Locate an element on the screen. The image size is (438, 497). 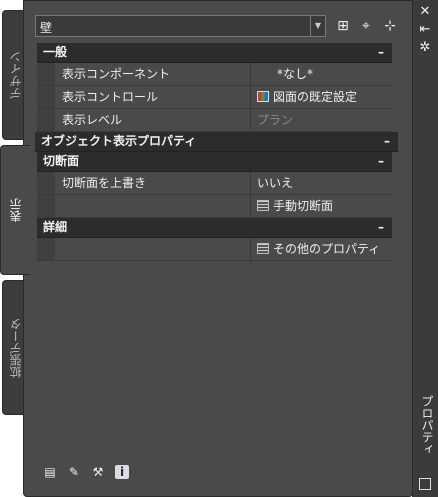
property-value: プラン is located at coordinates (275, 120).